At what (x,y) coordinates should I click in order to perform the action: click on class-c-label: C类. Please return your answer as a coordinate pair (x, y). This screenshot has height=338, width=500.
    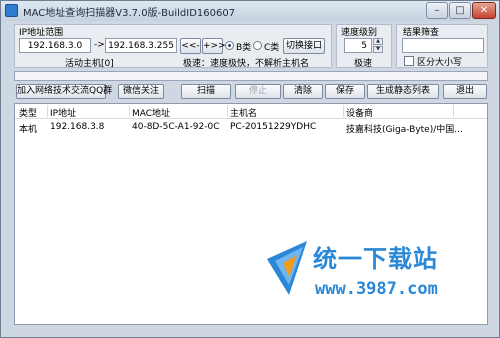
    Looking at the image, I should click on (272, 48).